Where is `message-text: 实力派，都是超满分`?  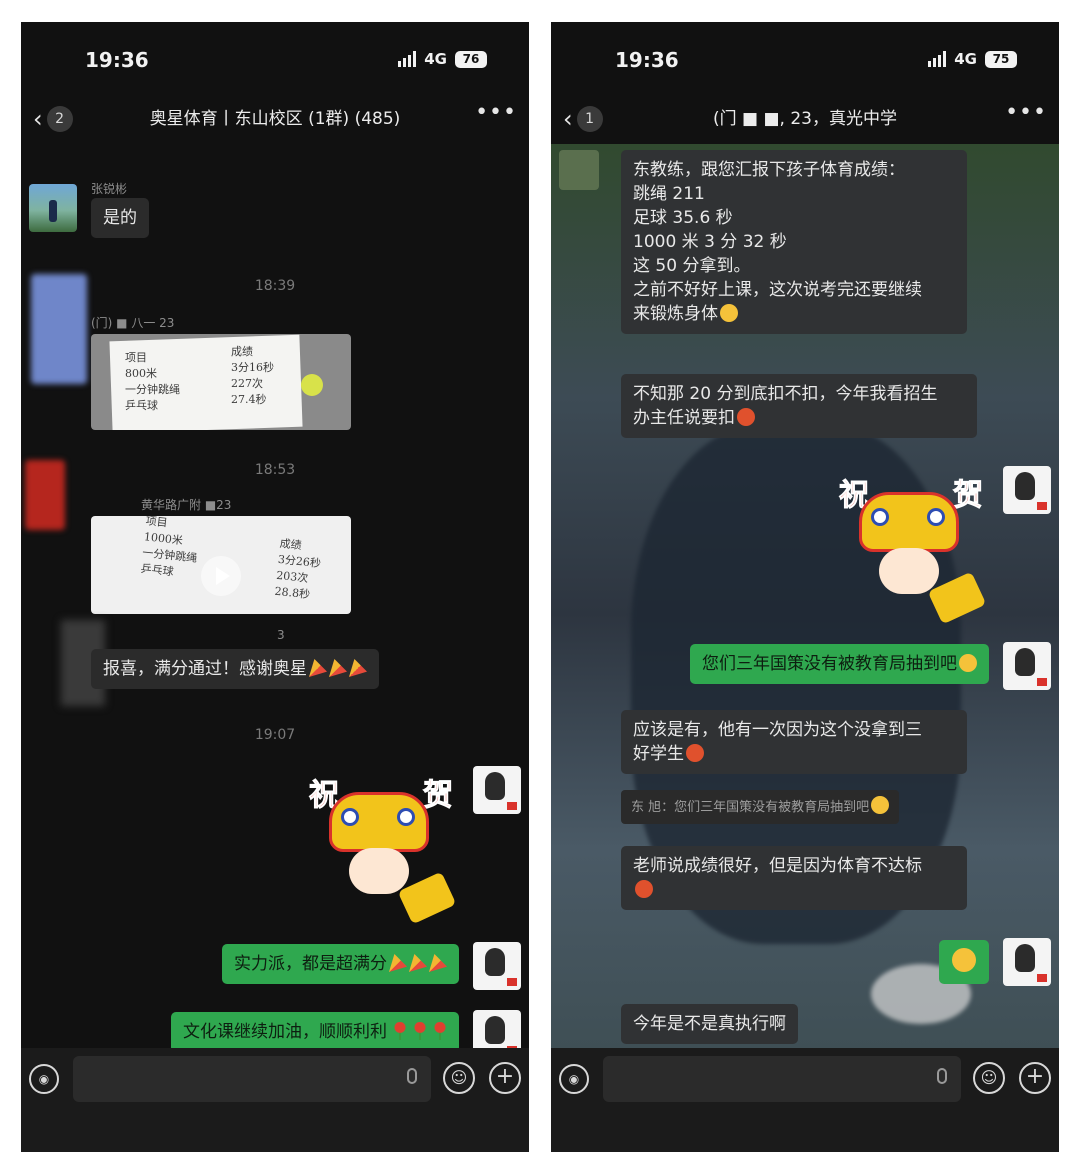 message-text: 实力派，都是超满分 is located at coordinates (310, 964).